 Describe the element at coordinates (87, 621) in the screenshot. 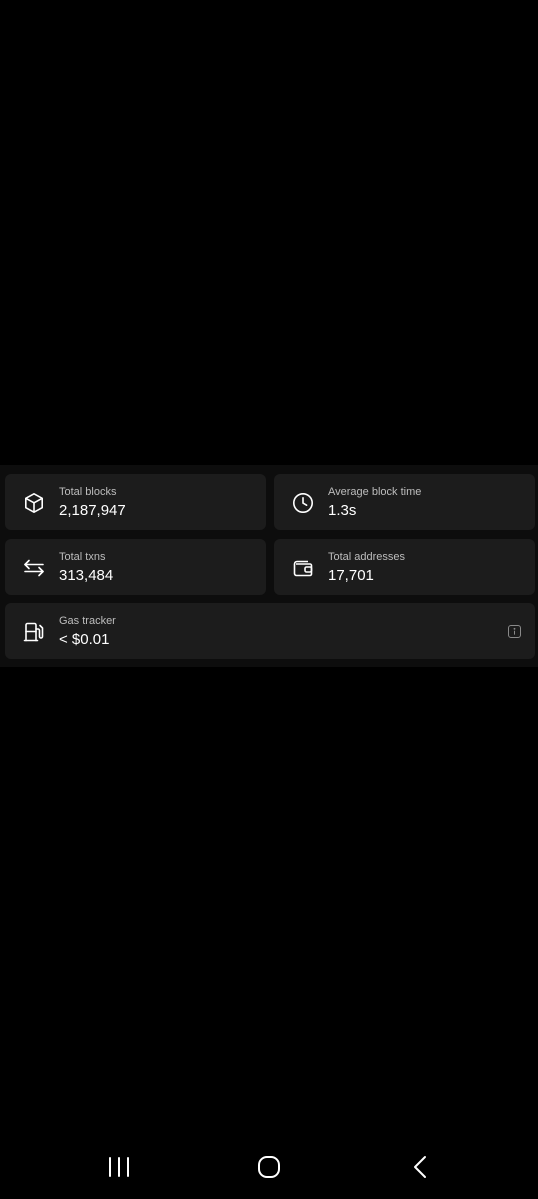

I see `gas-tracker-label: Gas tracker` at that location.